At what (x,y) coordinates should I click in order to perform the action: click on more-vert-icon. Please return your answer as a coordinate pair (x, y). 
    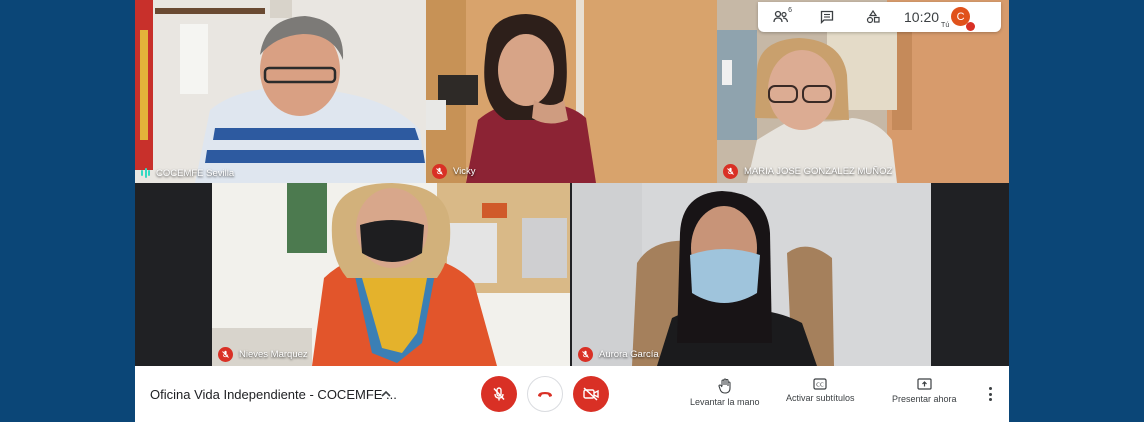
    Looking at the image, I should click on (990, 388).